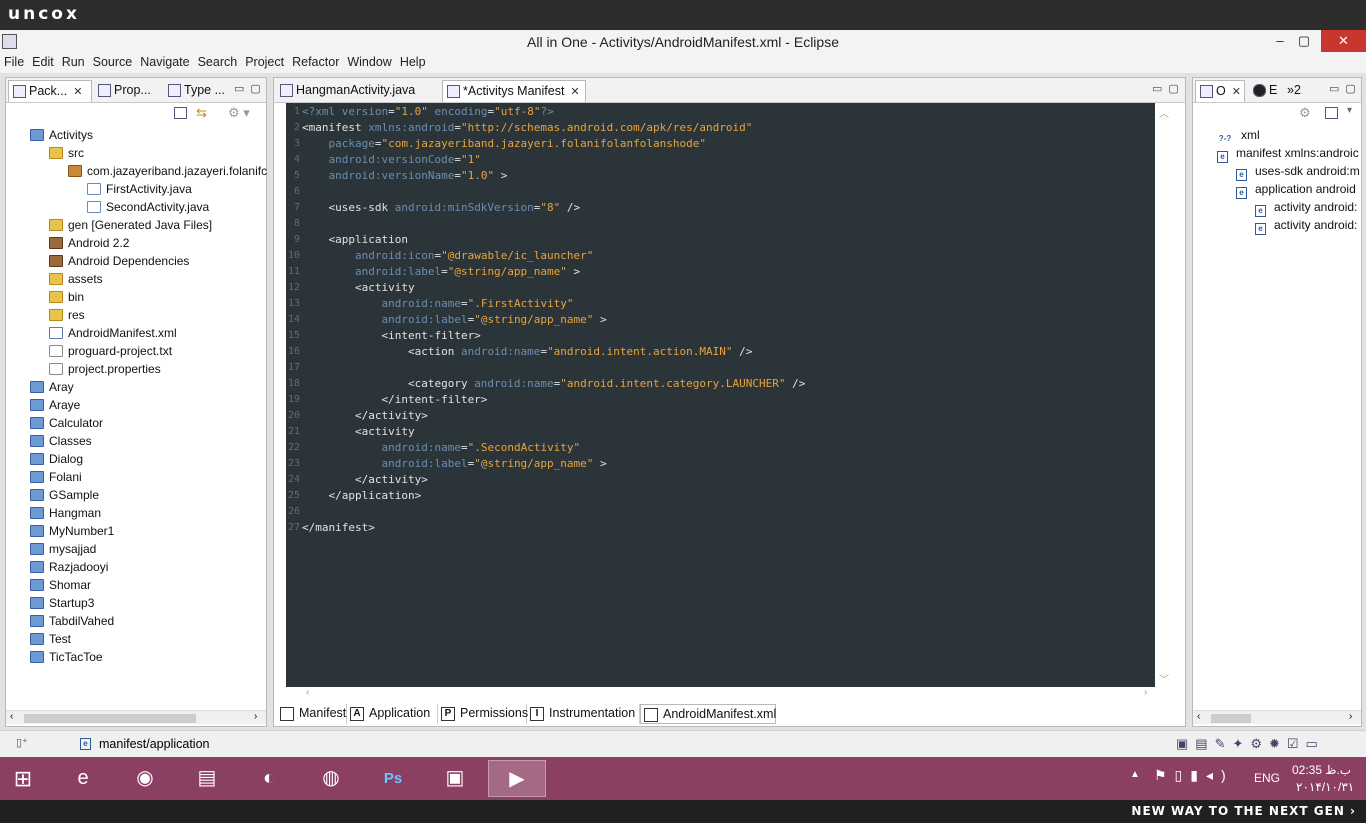 This screenshot has height=823, width=1366. I want to click on code-line: <application, so click(354, 240).